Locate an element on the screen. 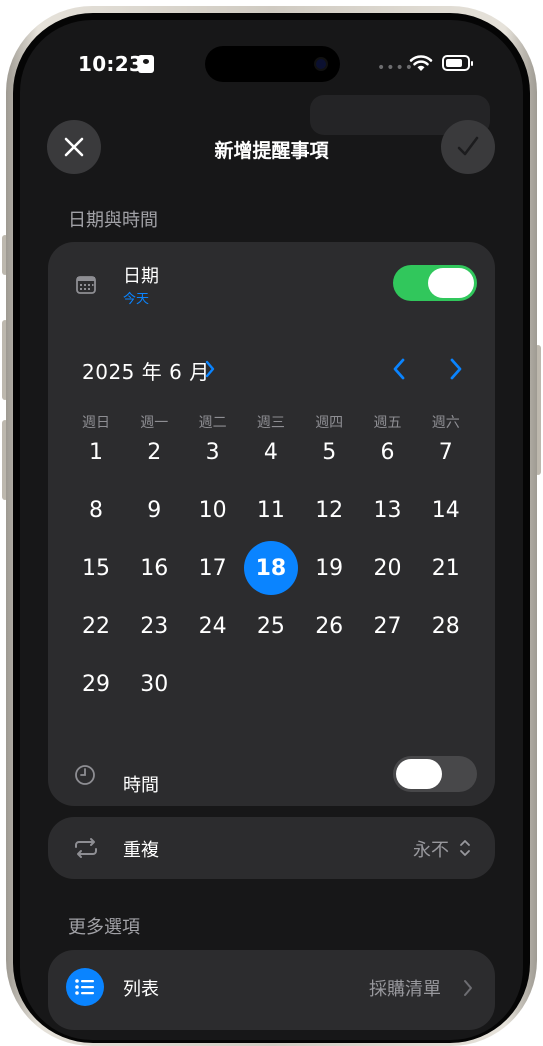 Image resolution: width=543 pixels, height=1046 pixels. calendar-day: 12 is located at coordinates (329, 510).